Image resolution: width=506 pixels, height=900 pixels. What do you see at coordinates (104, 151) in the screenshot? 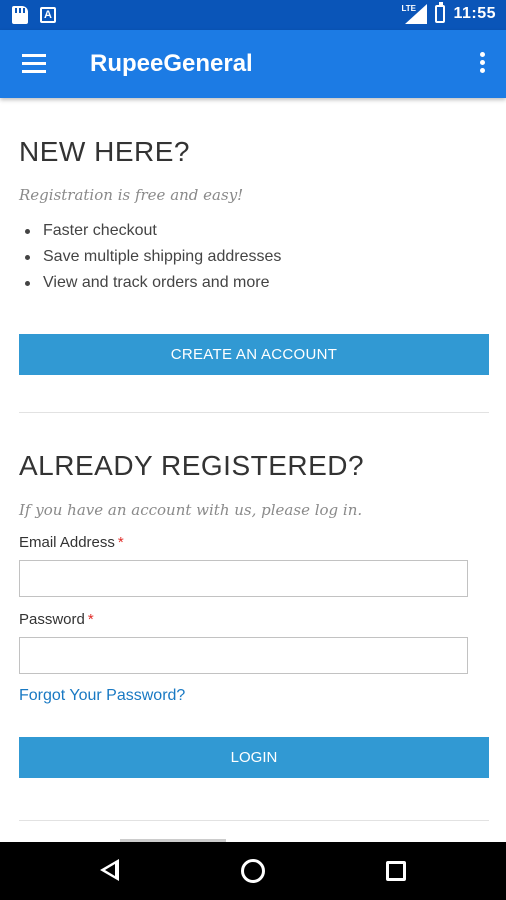
I see `new-customer-heading: NEW HERE?` at bounding box center [104, 151].